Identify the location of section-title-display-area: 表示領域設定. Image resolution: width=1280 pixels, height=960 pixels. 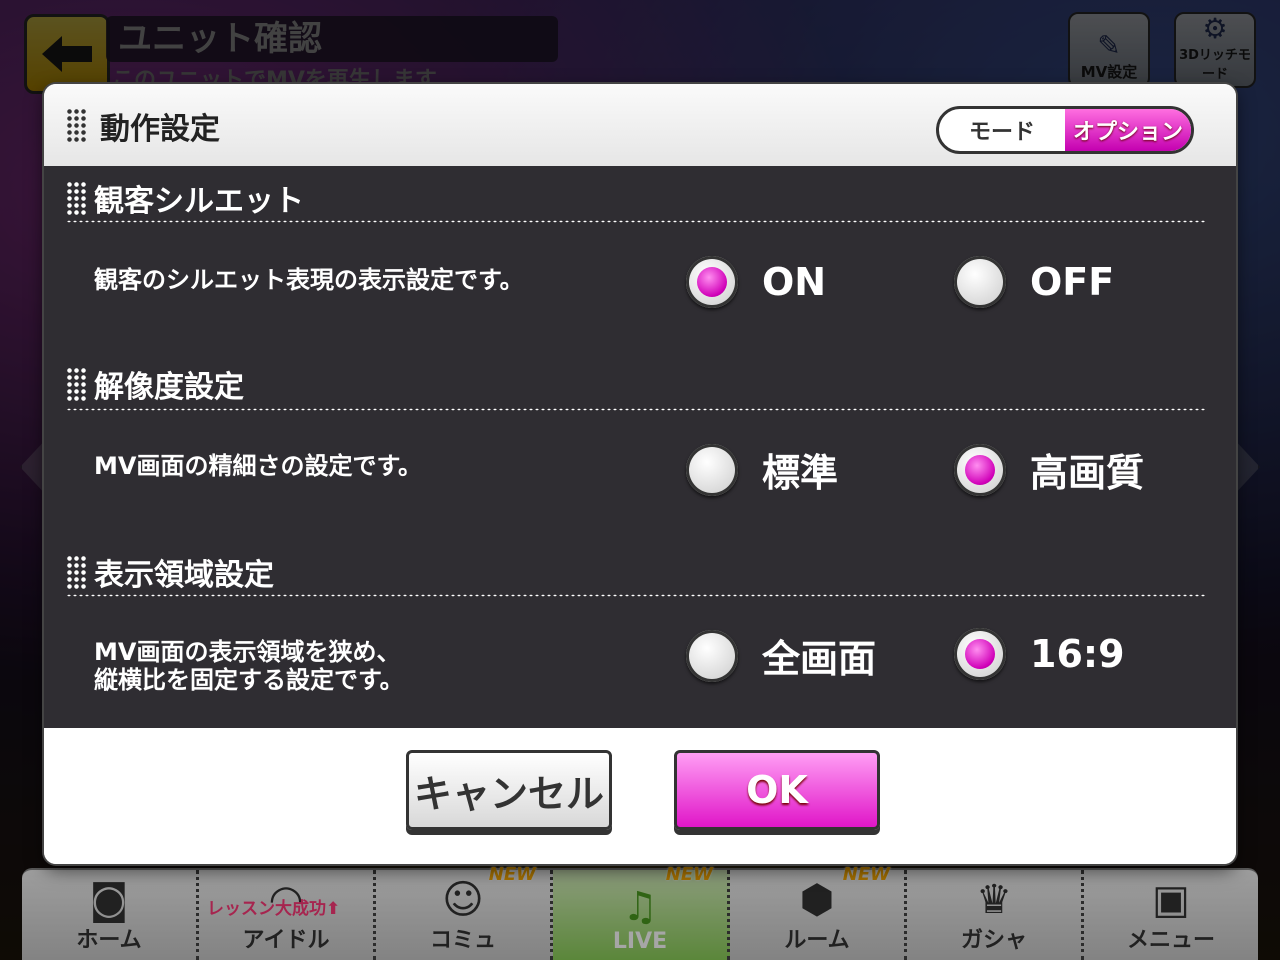
(170, 572).